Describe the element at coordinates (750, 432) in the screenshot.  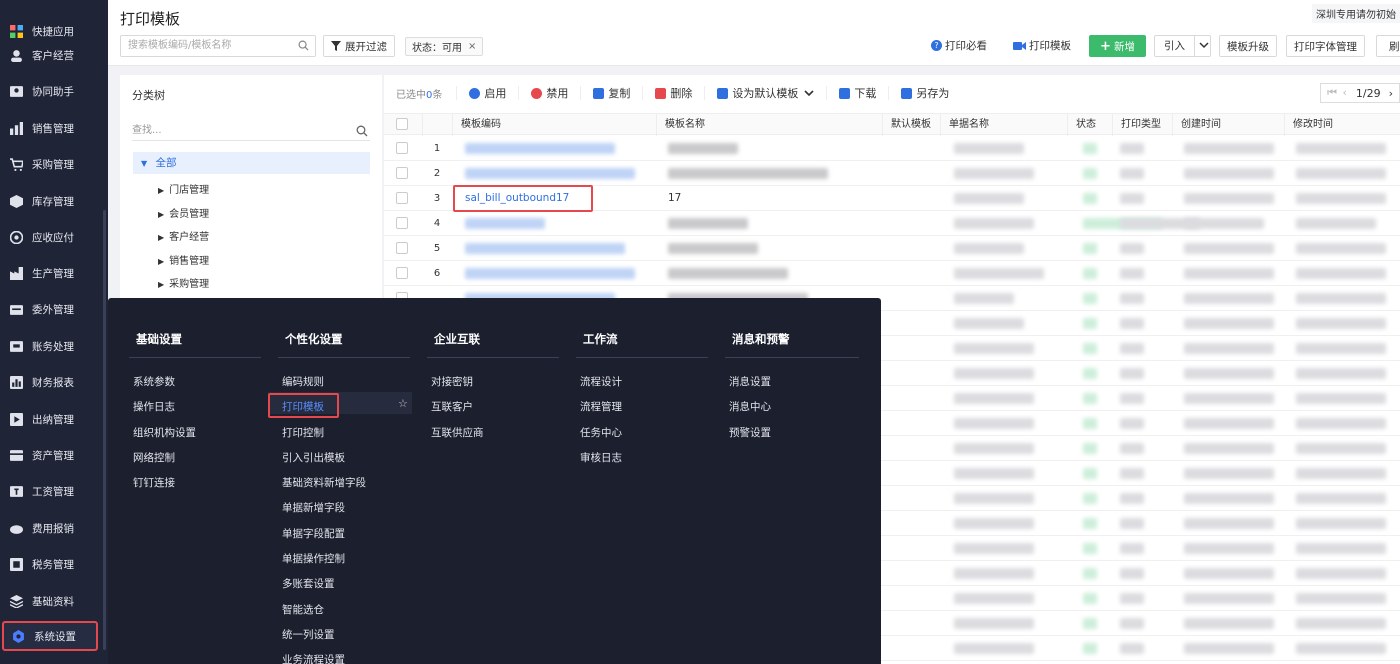
I see `menu-item-alert-settings: 预警设置` at that location.